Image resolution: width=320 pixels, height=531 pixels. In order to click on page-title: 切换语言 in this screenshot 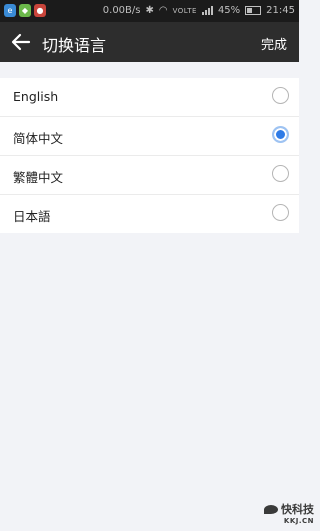, I will do `click(74, 45)`.